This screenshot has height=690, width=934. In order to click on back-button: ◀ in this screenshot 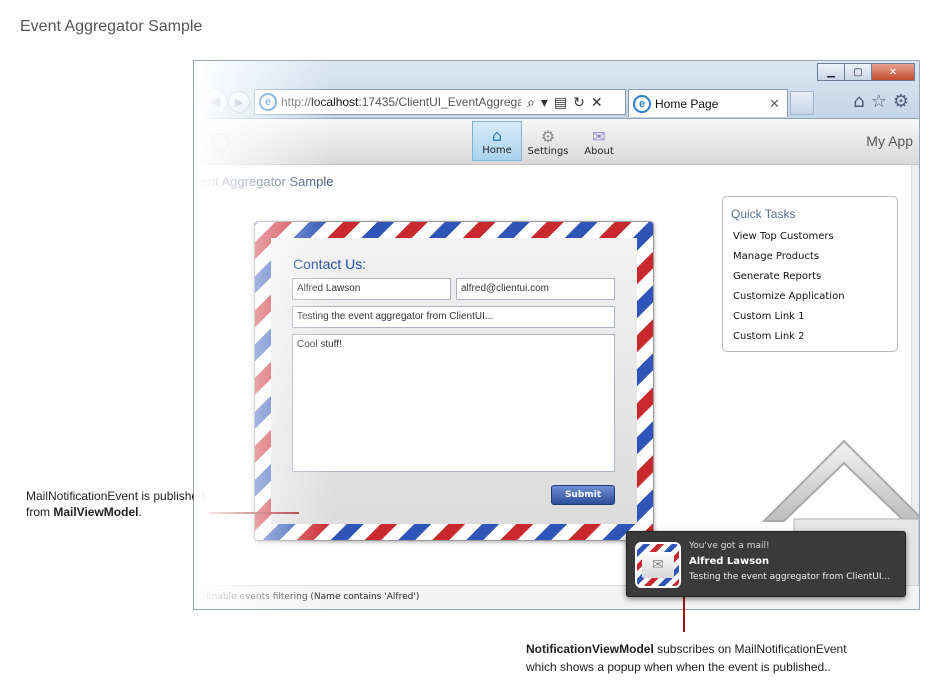, I will do `click(215, 102)`.